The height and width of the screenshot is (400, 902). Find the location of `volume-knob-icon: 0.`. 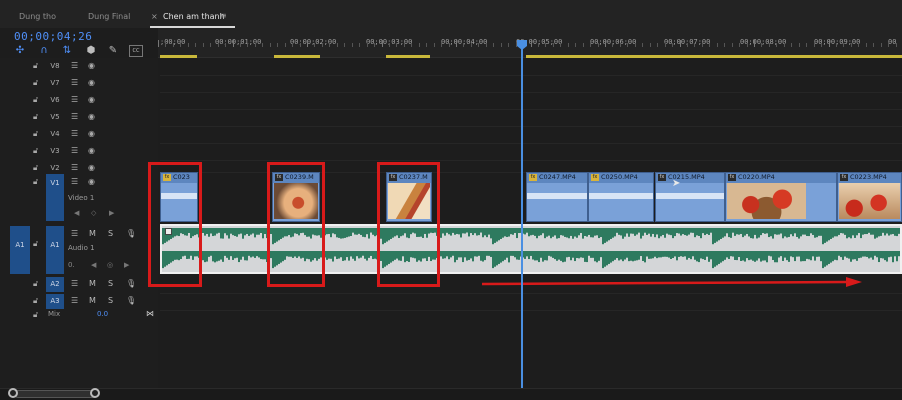

volume-knob-icon: 0. is located at coordinates (71, 265).